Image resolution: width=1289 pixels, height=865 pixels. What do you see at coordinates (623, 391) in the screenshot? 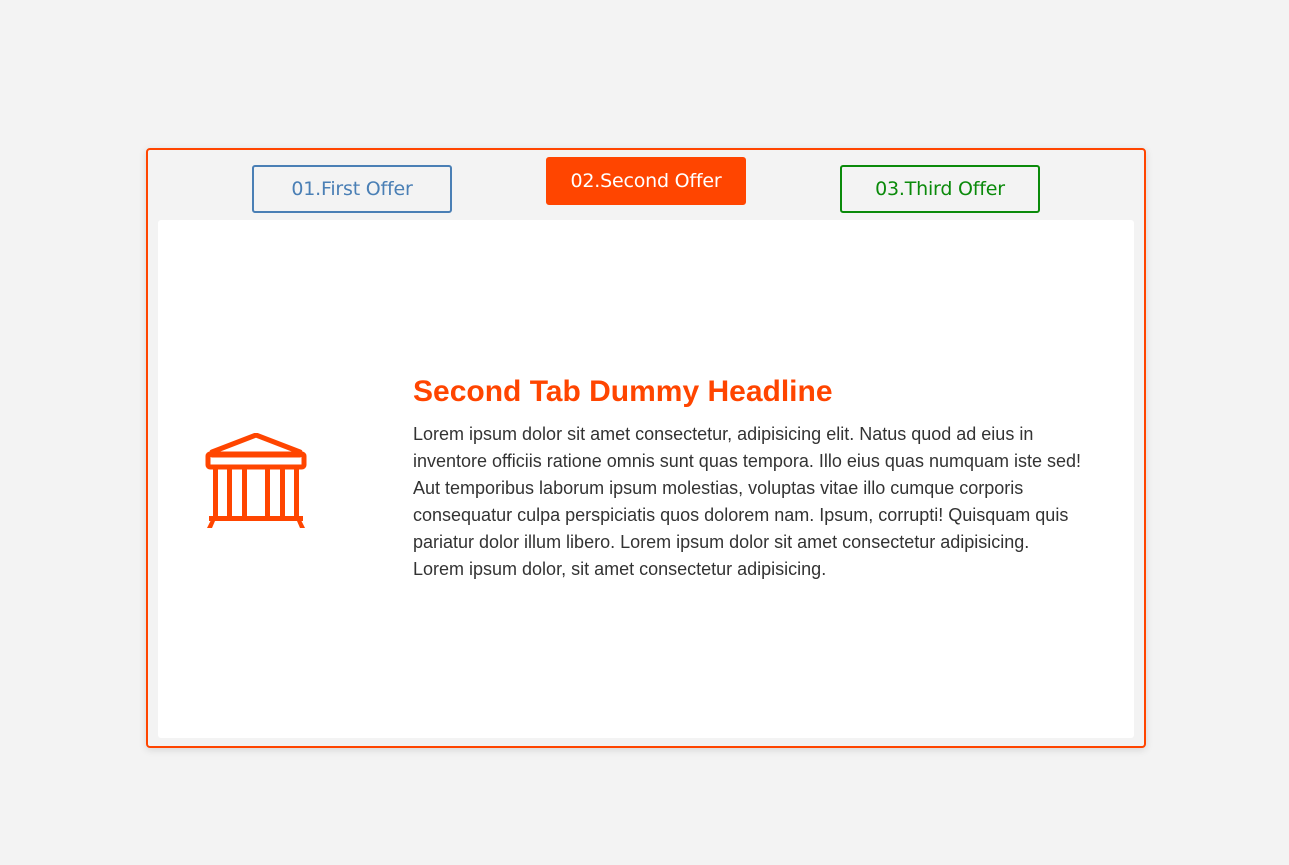
I see `panel-headline: Second Tab Dummy Headline` at bounding box center [623, 391].